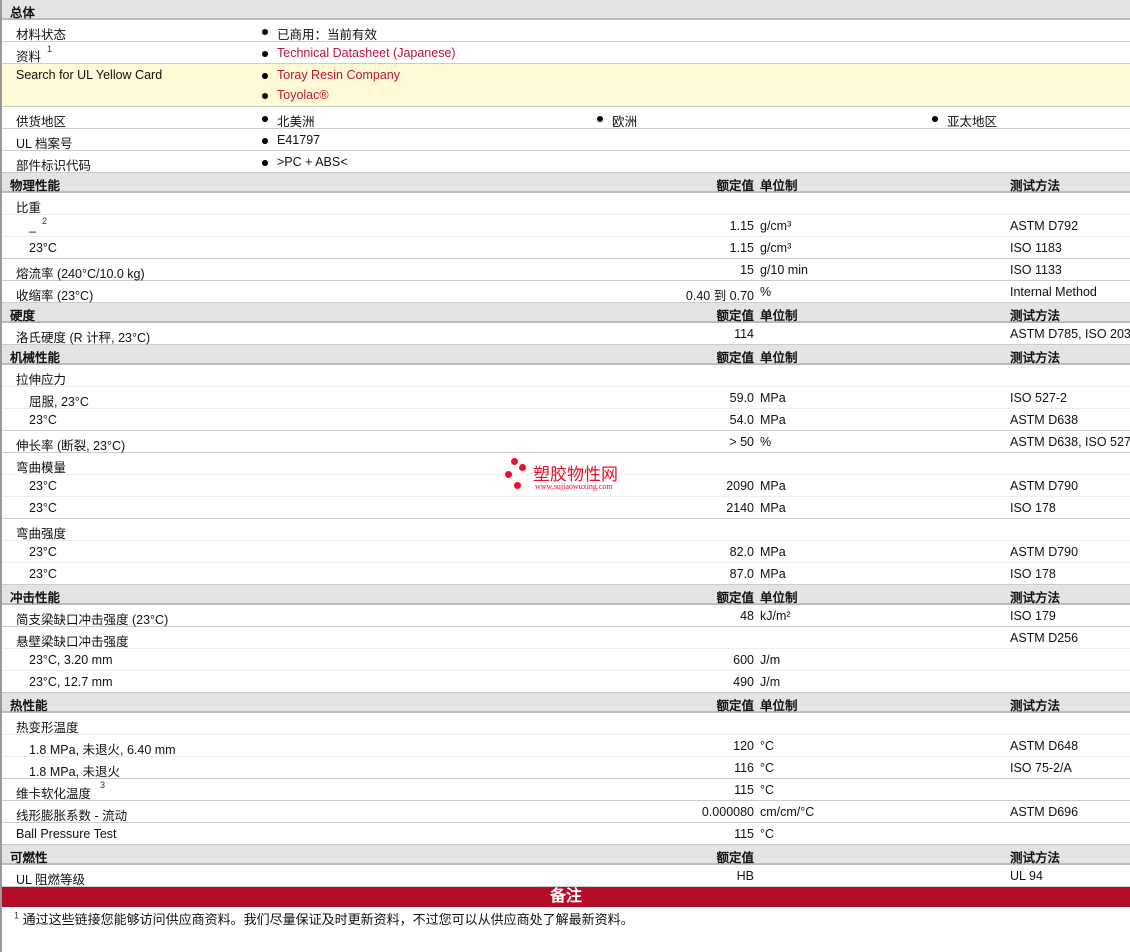 This screenshot has width=1130, height=952. I want to click on property-label: _, so click(32, 226).